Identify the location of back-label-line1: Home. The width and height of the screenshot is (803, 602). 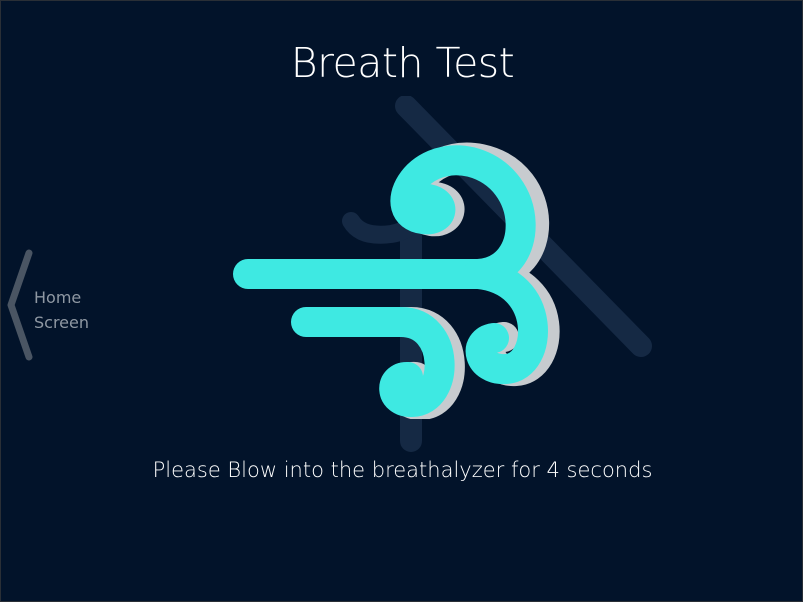
(58, 297).